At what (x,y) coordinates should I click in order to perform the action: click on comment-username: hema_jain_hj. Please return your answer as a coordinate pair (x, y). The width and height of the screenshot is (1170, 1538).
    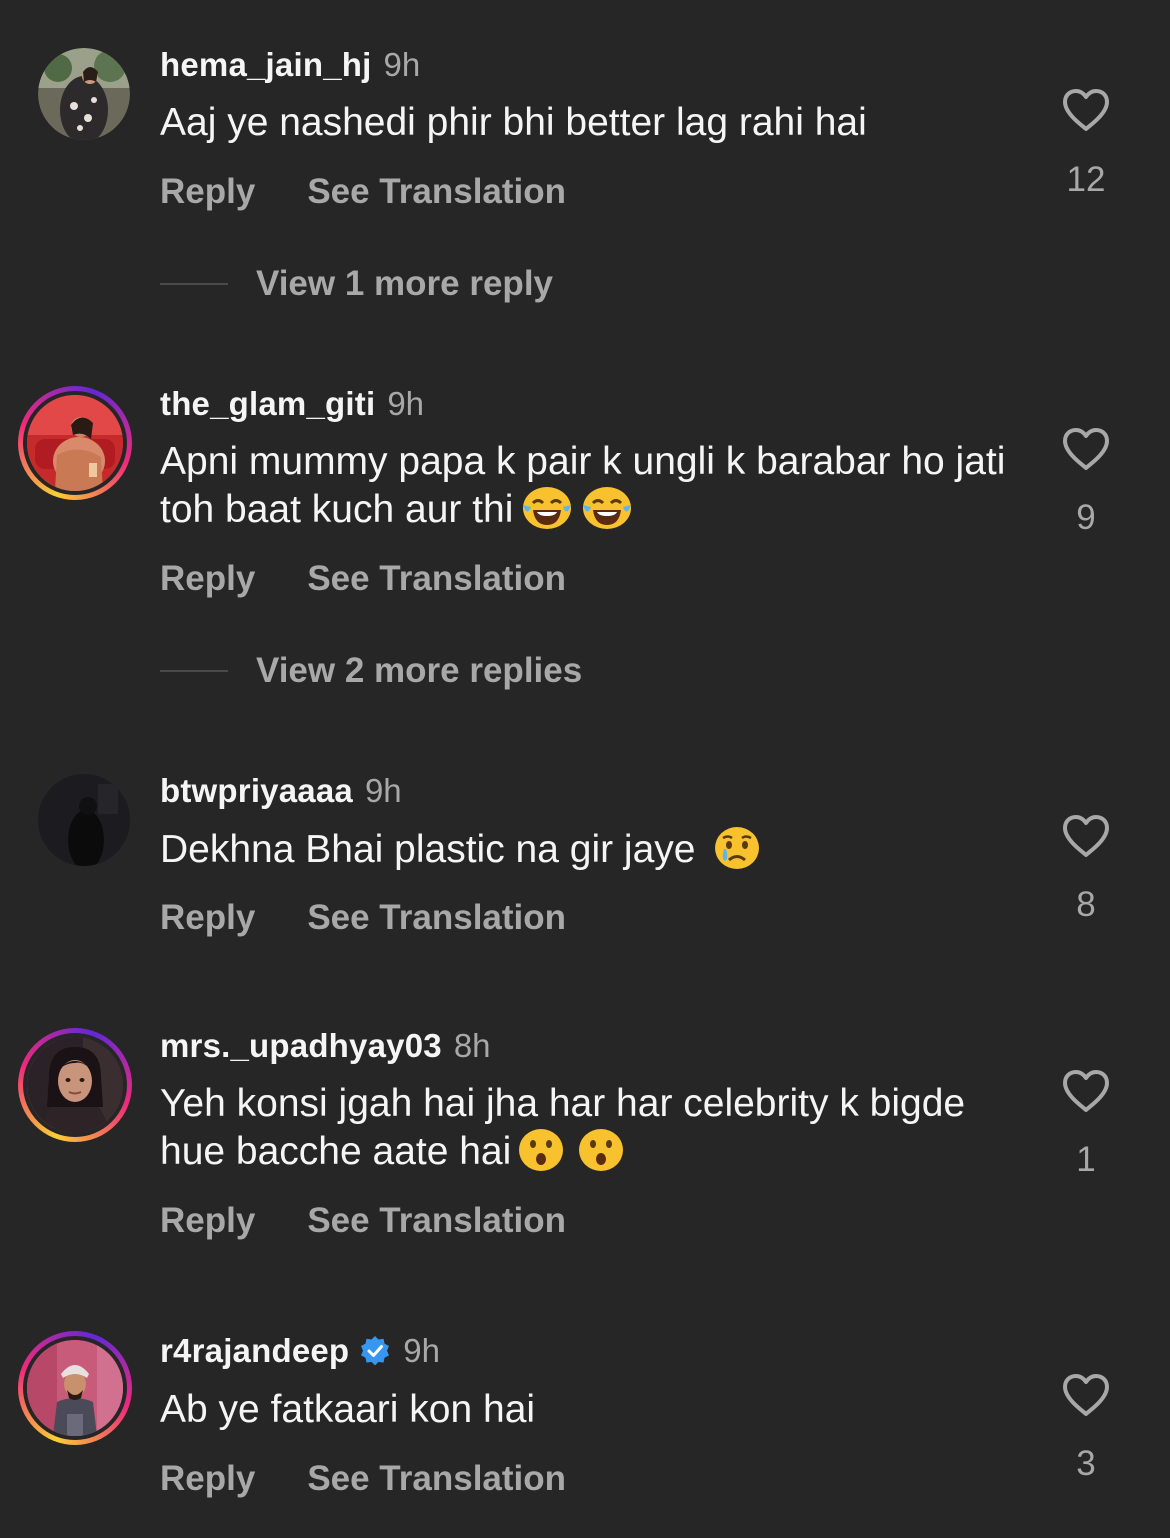
    Looking at the image, I should click on (266, 65).